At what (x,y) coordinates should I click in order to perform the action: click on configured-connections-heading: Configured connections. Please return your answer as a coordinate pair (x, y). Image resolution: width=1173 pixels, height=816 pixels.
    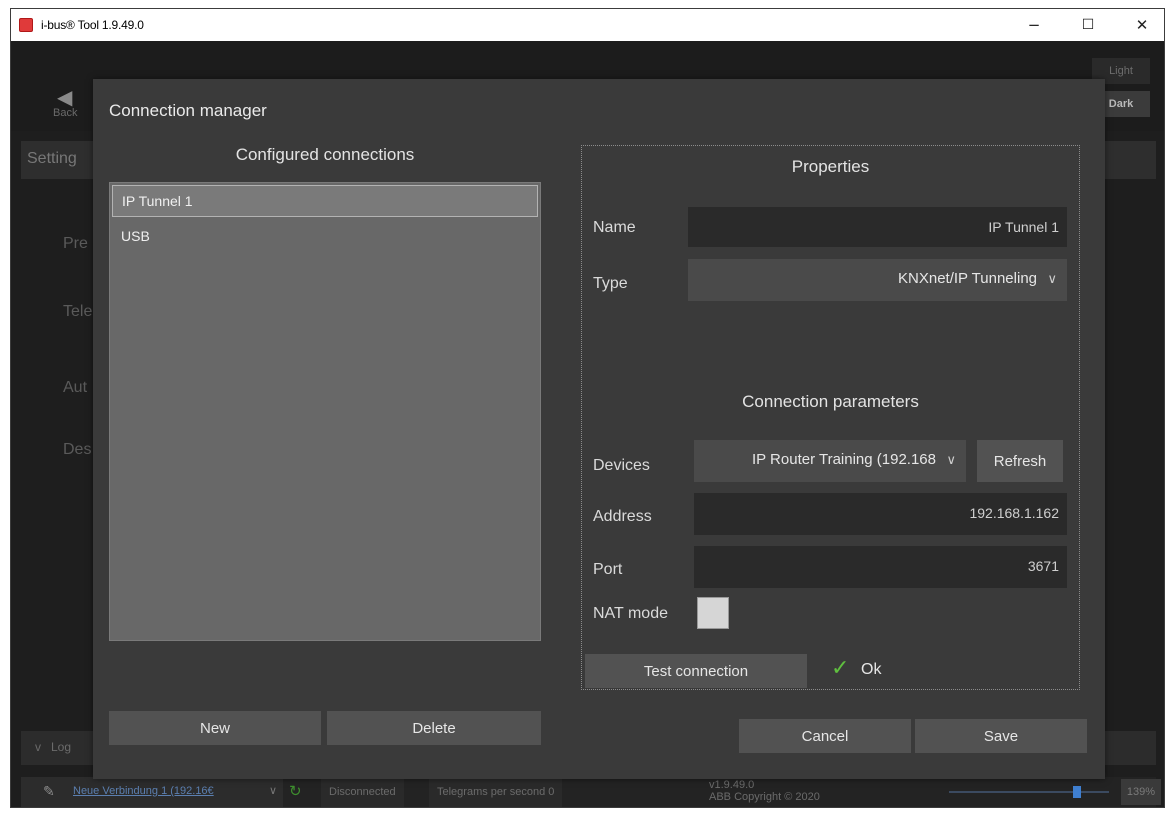
    Looking at the image, I should click on (325, 154).